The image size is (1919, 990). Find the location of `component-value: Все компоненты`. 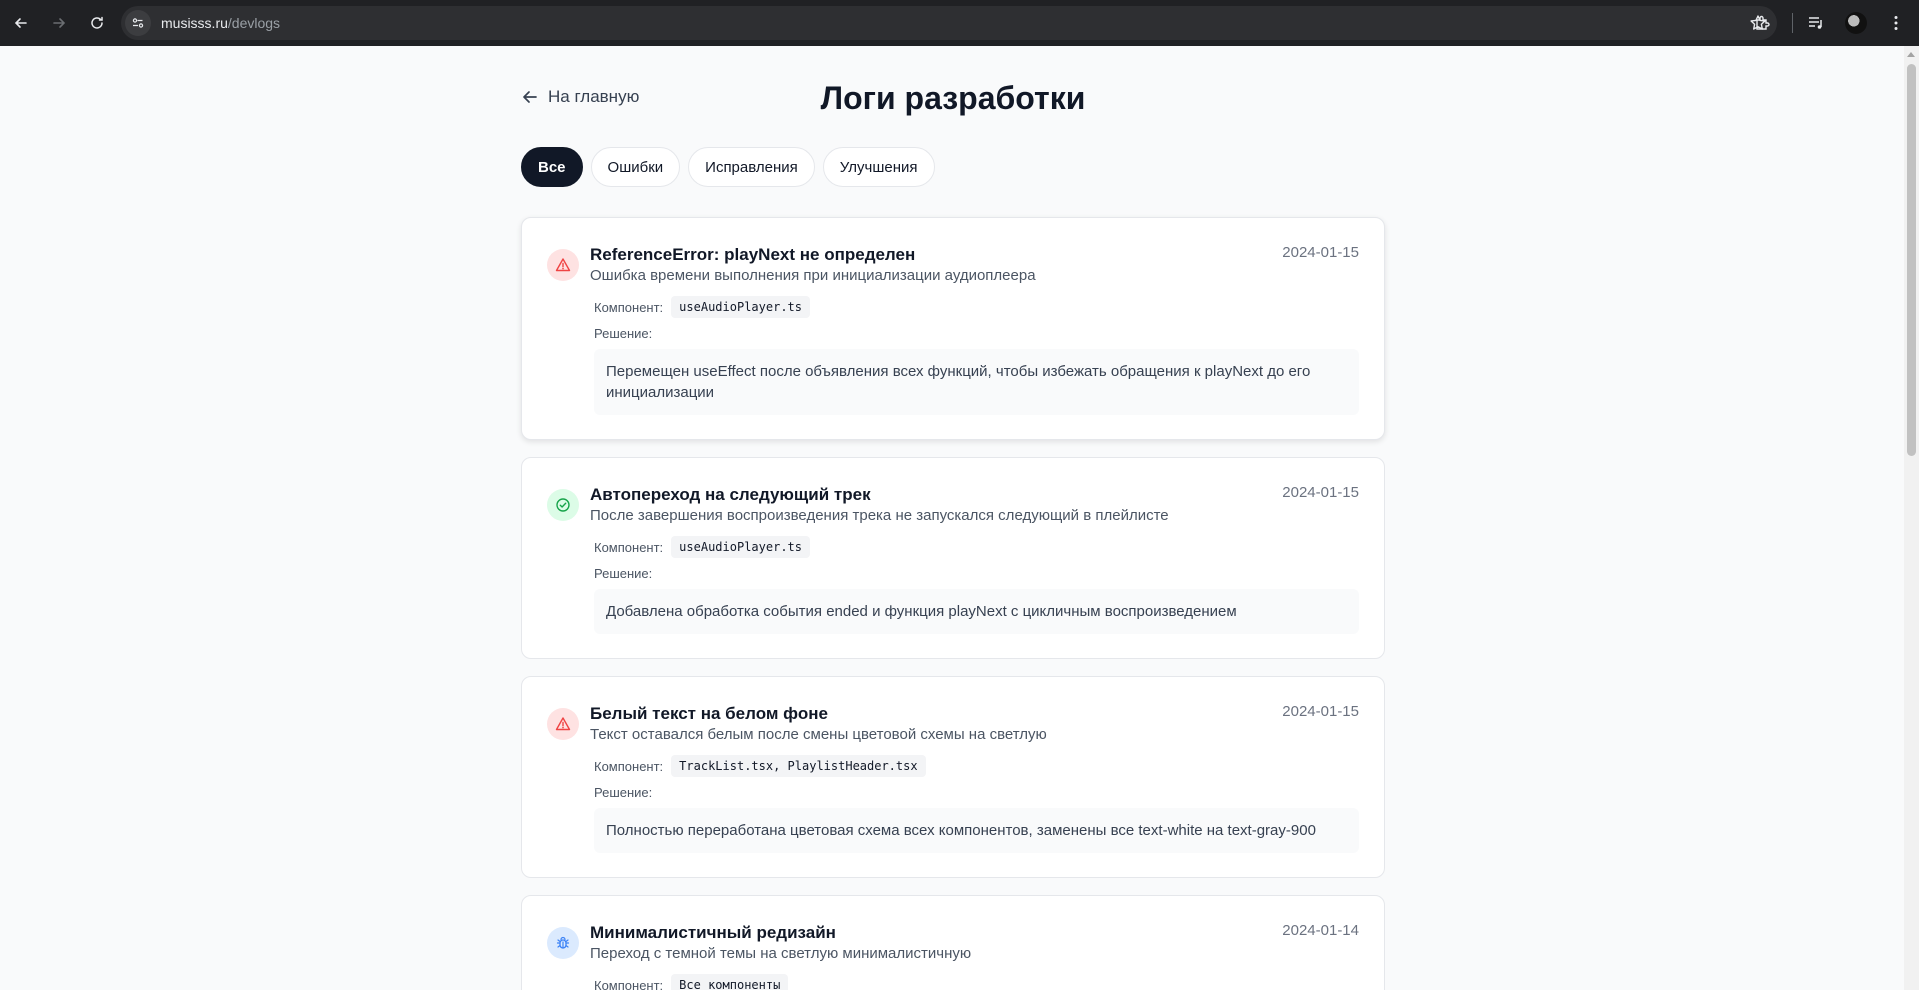

component-value: Все компоненты is located at coordinates (730, 982).